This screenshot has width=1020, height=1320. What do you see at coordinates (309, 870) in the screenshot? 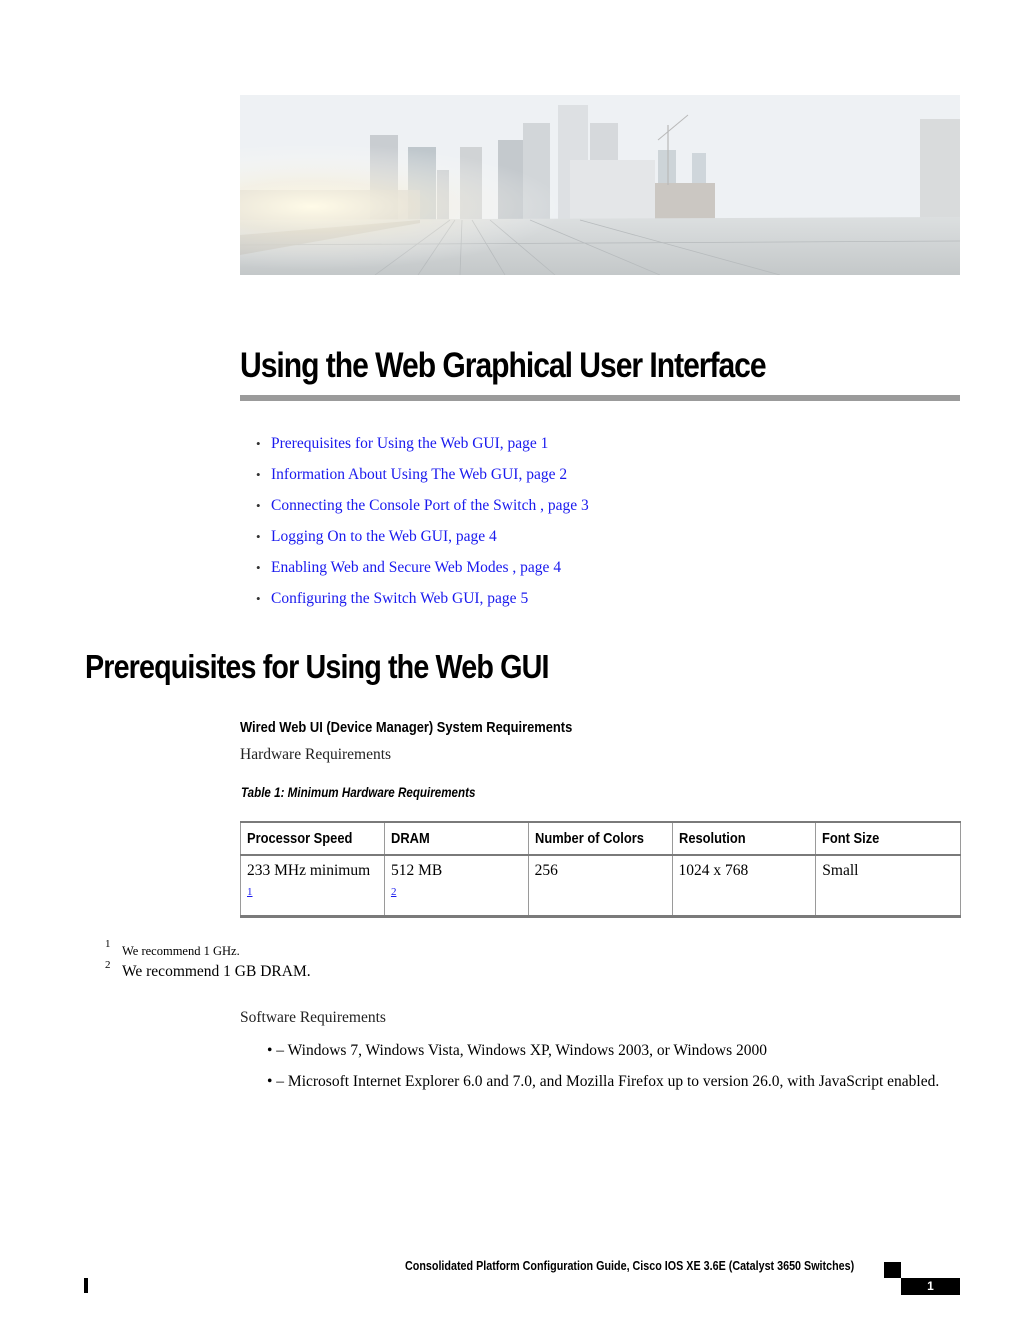
I see `cell-value: 233 MHz minimum` at bounding box center [309, 870].